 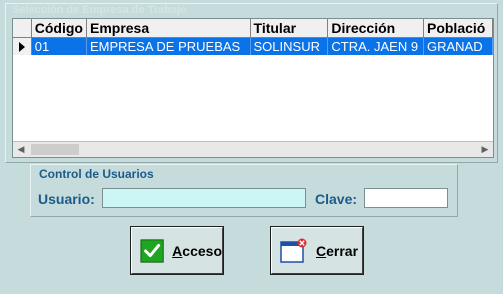 What do you see at coordinates (376, 46) in the screenshot?
I see `cell-direccion: CTRA. JAEN 9` at bounding box center [376, 46].